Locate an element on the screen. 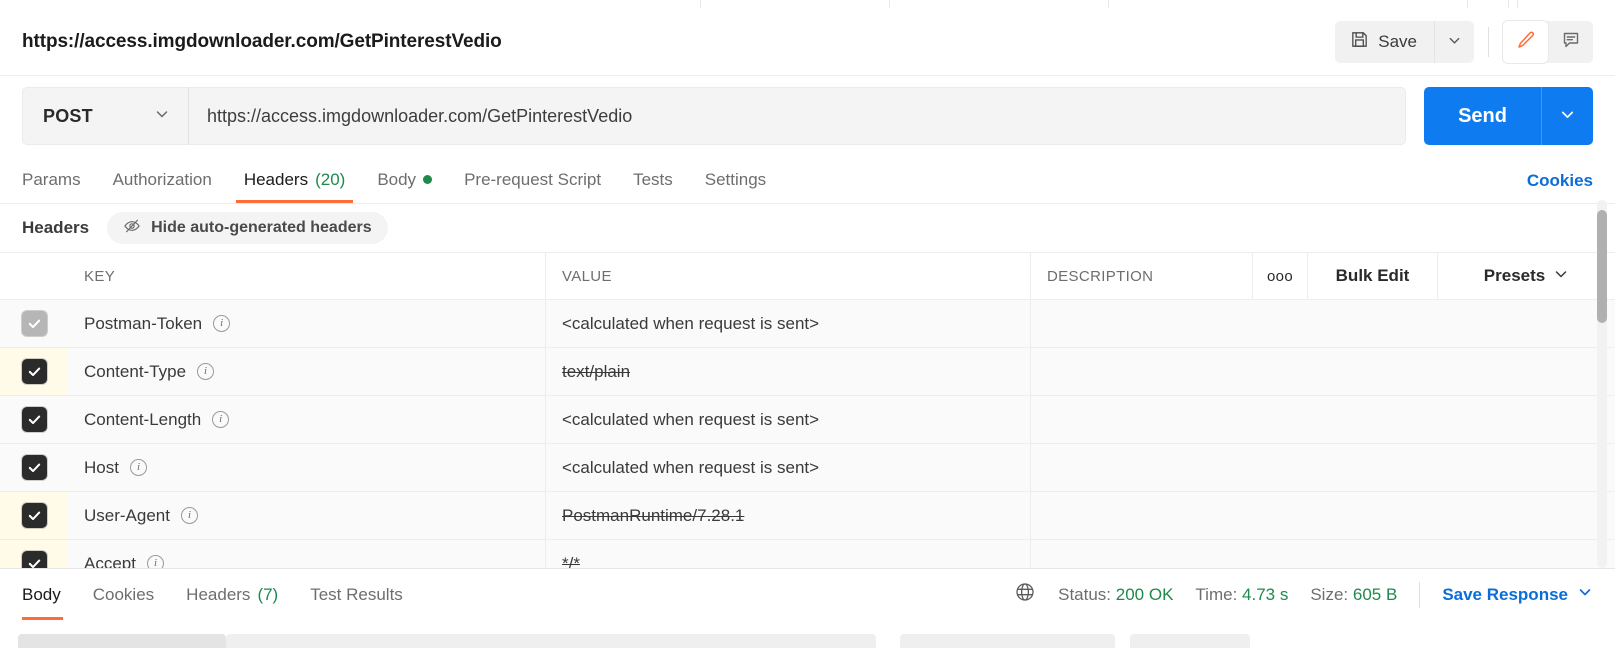 The width and height of the screenshot is (1615, 648). save-options-button is located at coordinates (1454, 41).